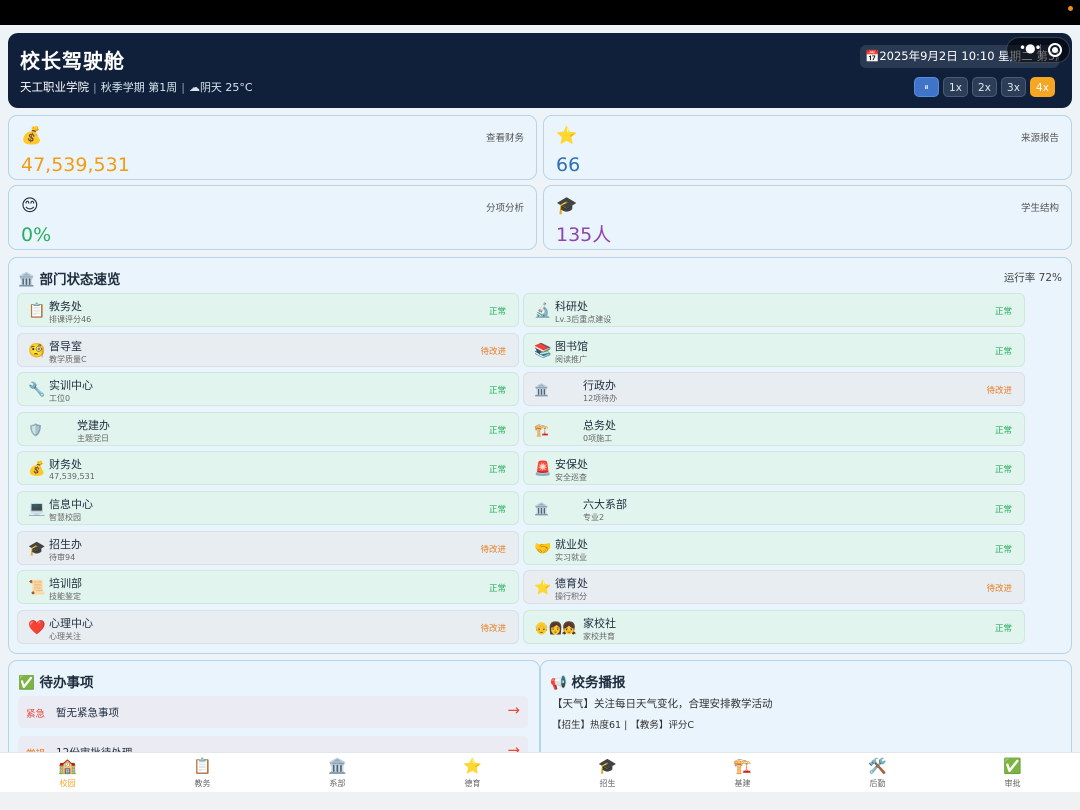 The image size is (1080, 810). Describe the element at coordinates (567, 206) in the screenshot. I see `stat-students-icon: 🎓` at that location.